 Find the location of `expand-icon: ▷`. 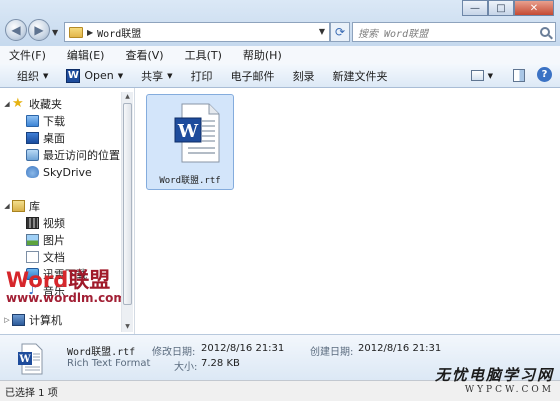

expand-icon: ▷ is located at coordinates (7, 320).